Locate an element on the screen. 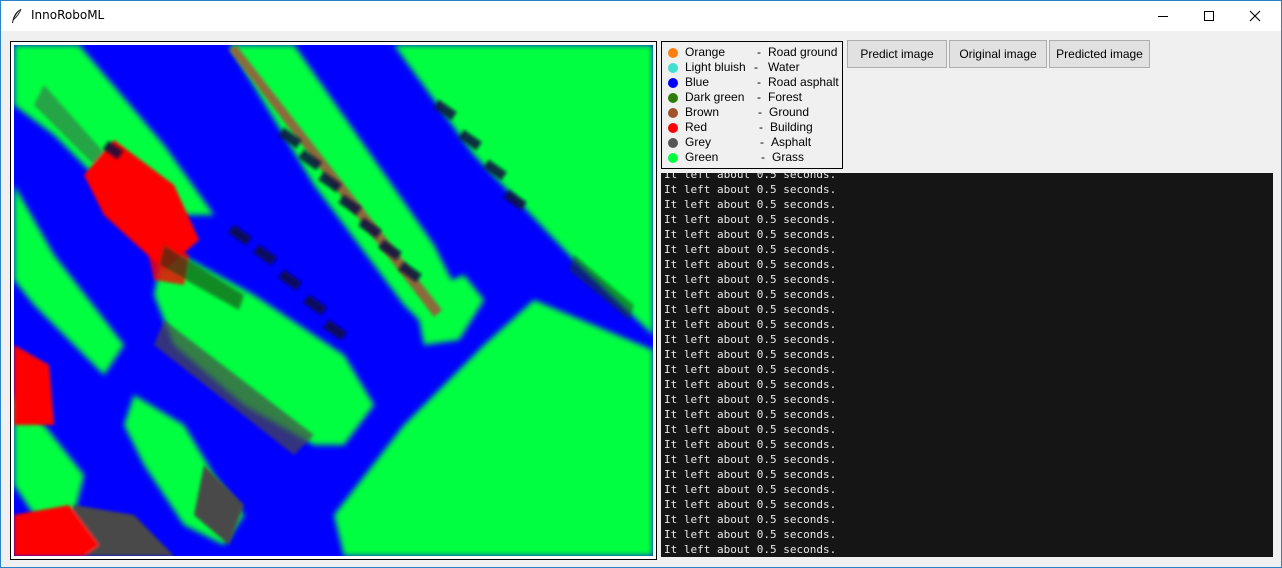 The width and height of the screenshot is (1282, 568). legend-item-water: Light bluish - Water is located at coordinates (752, 67).